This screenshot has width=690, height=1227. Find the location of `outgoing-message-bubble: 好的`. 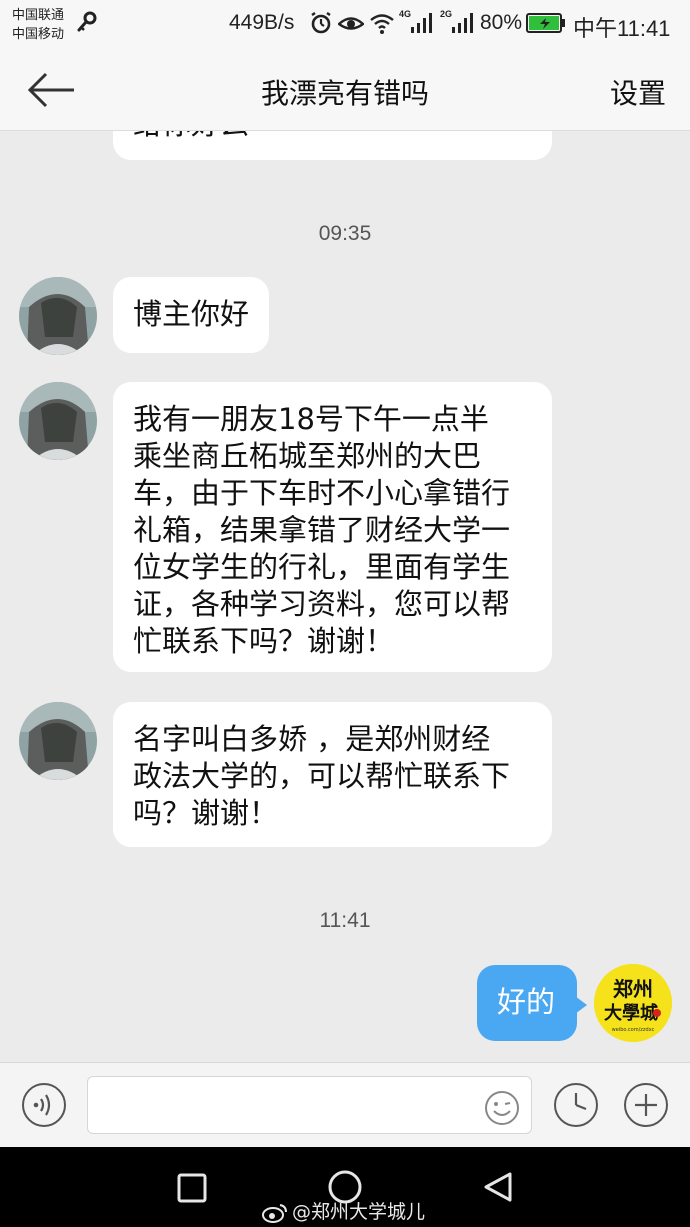

outgoing-message-bubble: 好的 is located at coordinates (527, 1003).